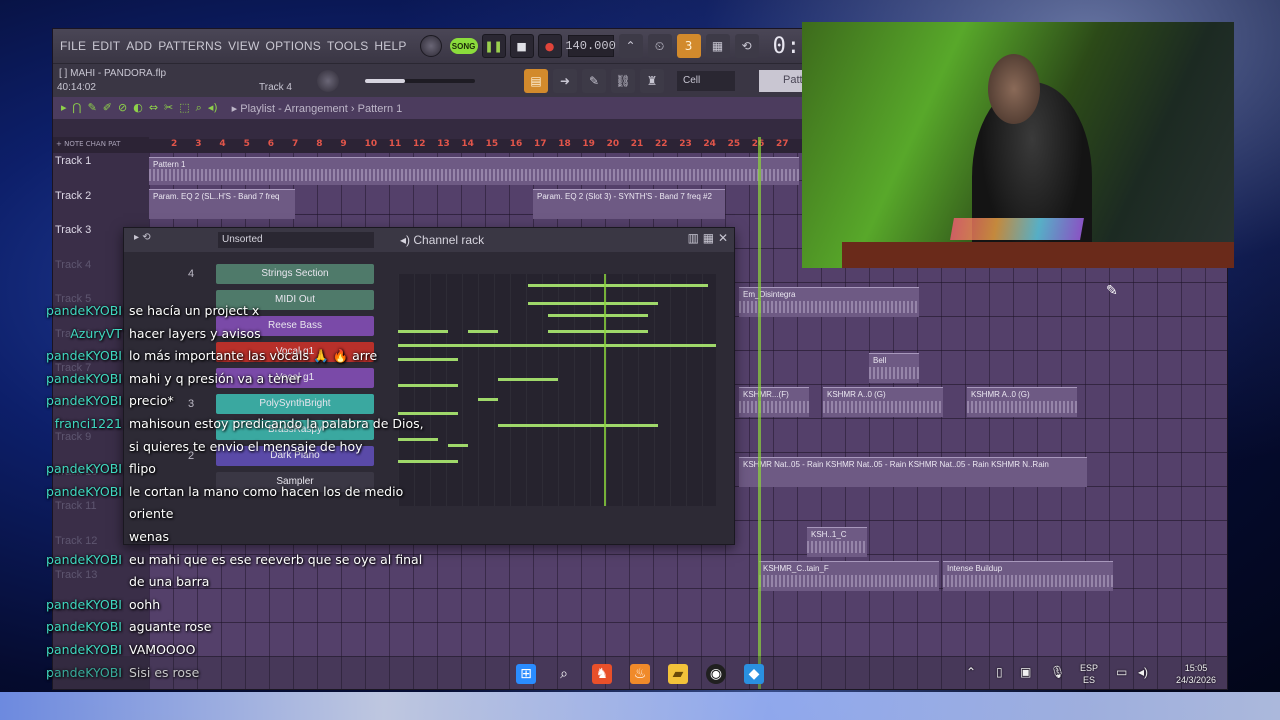 This screenshot has height=720, width=1280. What do you see at coordinates (113, 73) in the screenshot?
I see `project-filename: [ ] MAHI - PANDORA.flp` at bounding box center [113, 73].